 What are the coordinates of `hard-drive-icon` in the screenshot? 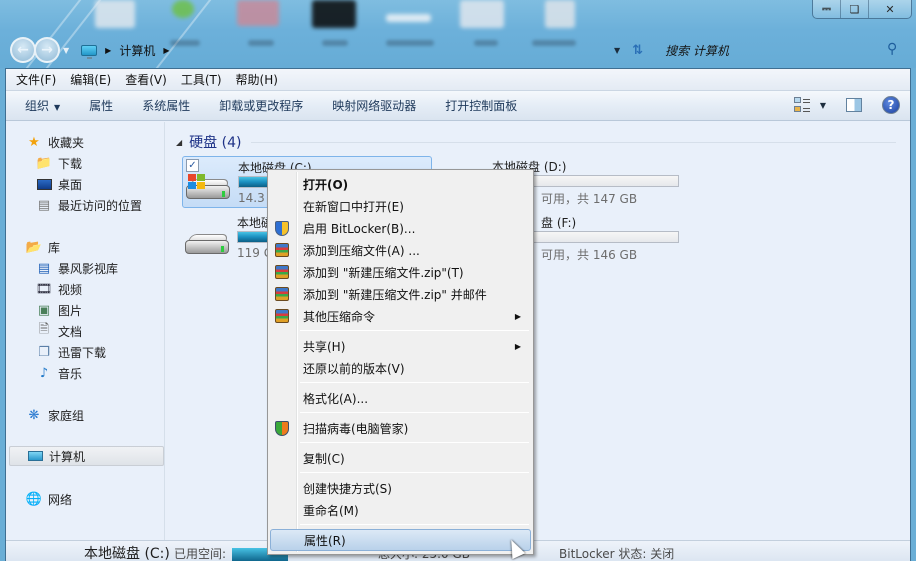 It's located at (207, 245).